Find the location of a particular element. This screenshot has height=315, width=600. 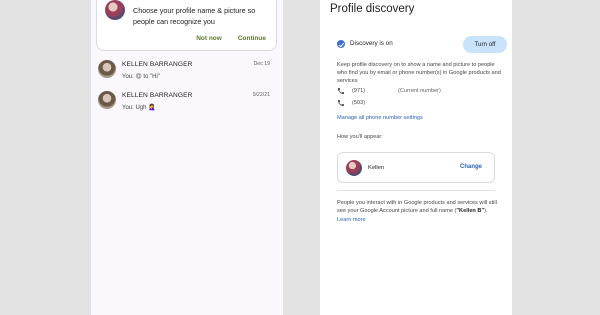

turn-off-button: Turn off is located at coordinates (485, 44).